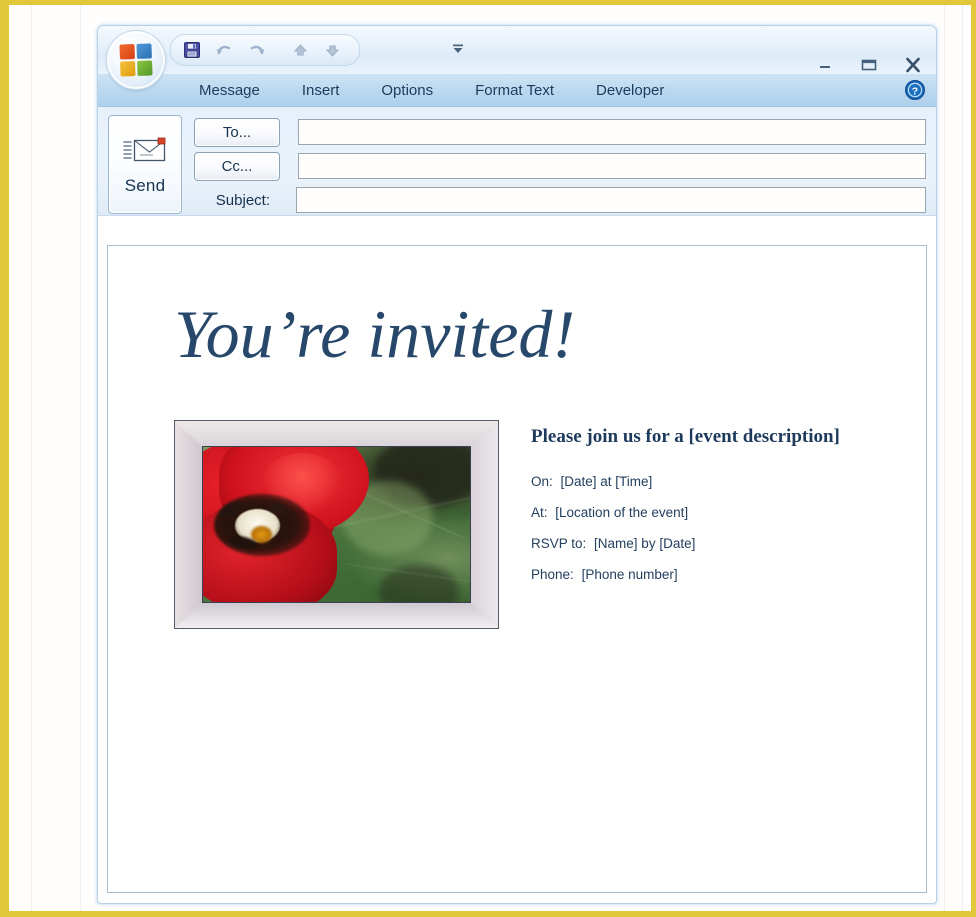  I want to click on close-icon, so click(913, 65).